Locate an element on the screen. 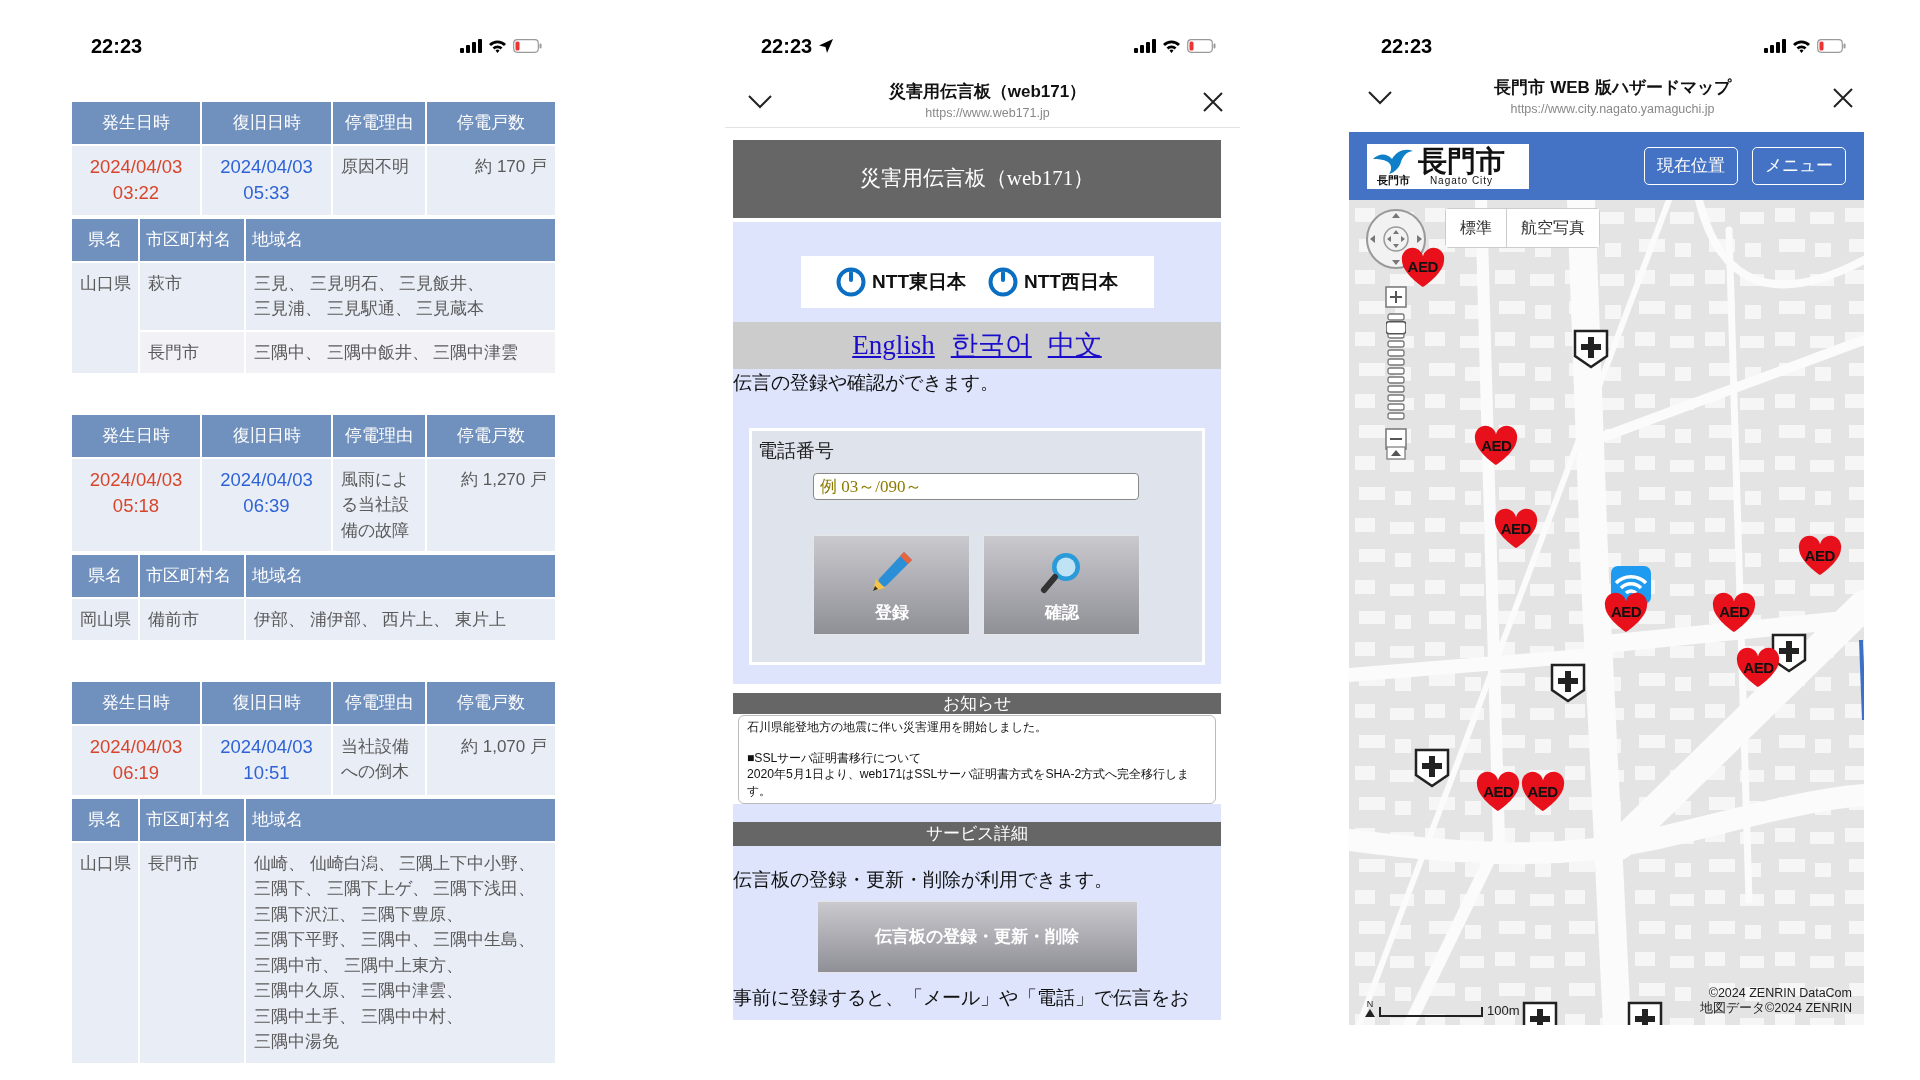 The height and width of the screenshot is (1080, 1920). details-text: 伝言板の登録・更新・削除が利用できます。 is located at coordinates (923, 880).